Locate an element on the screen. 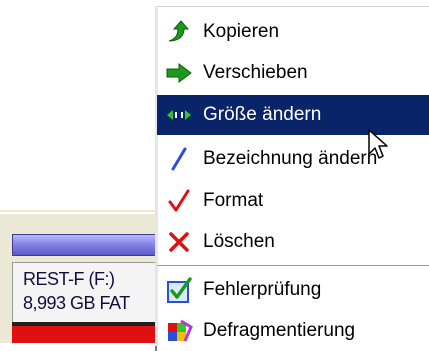  divider is located at coordinates (90, 213).